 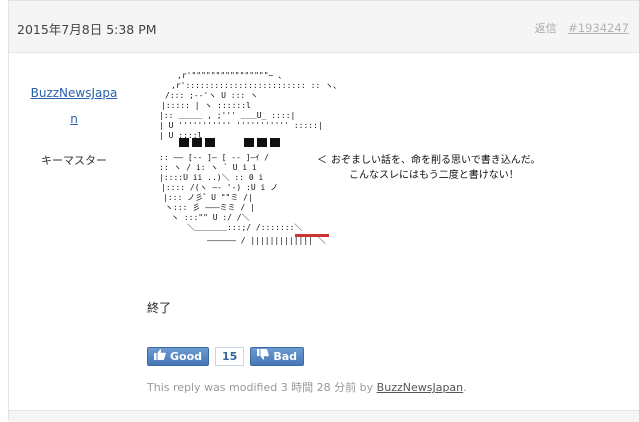 I want to click on good-label: Good, so click(x=186, y=356).